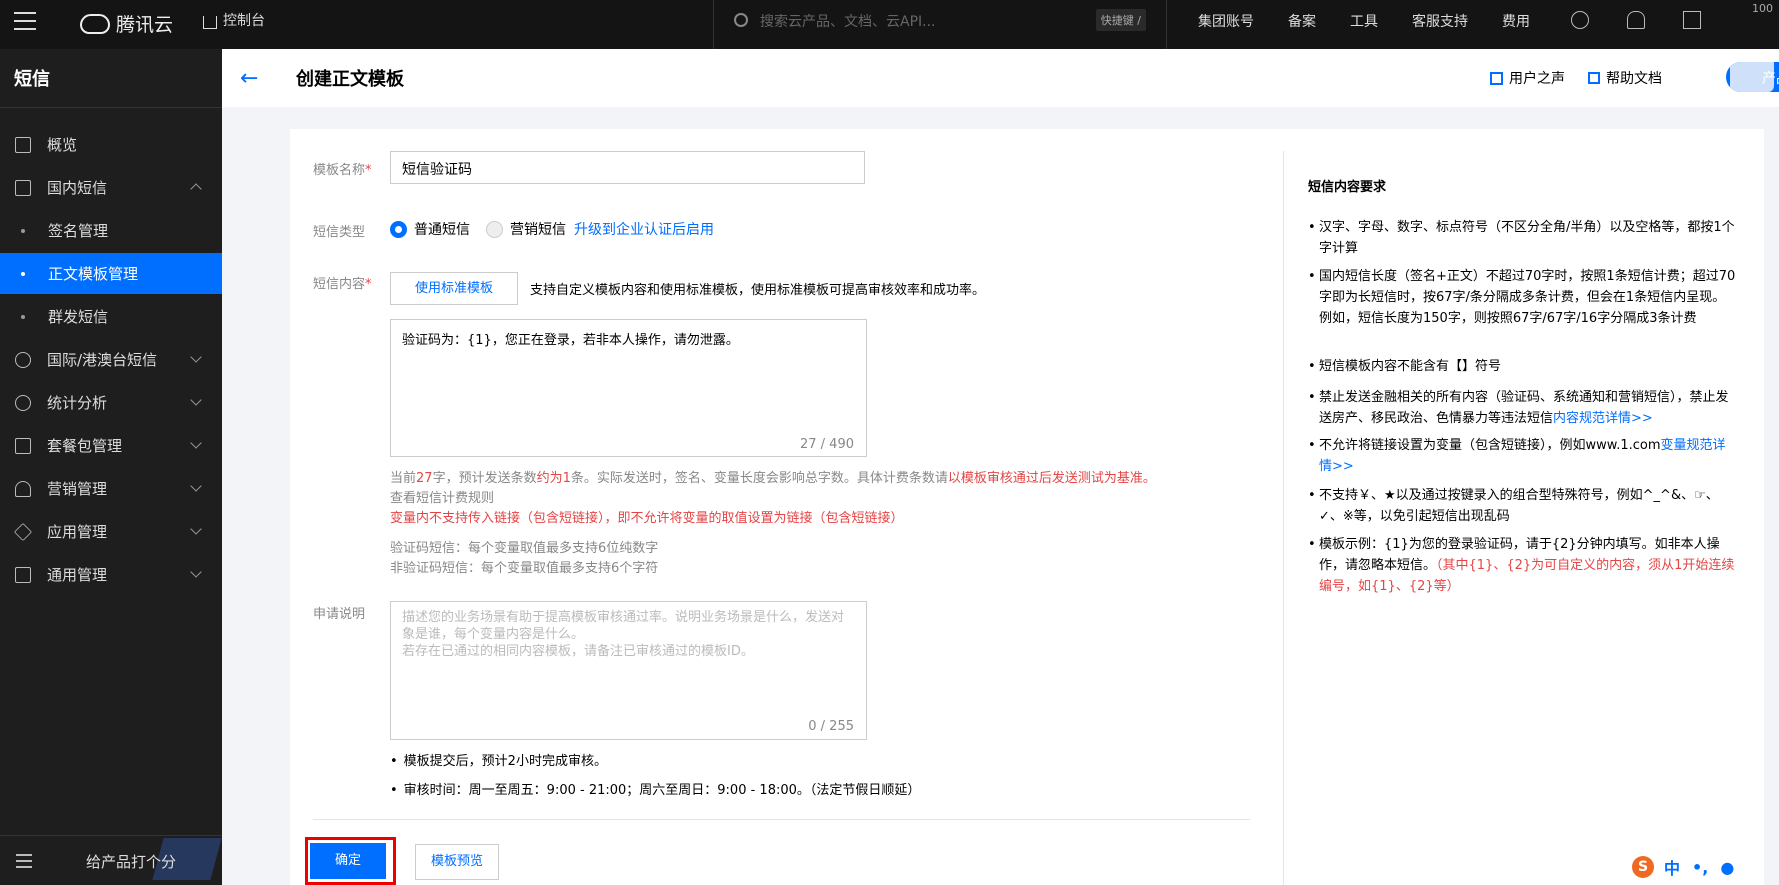 The width and height of the screenshot is (1779, 885). Describe the element at coordinates (95, 23) in the screenshot. I see `cloud-logo-icon` at that location.